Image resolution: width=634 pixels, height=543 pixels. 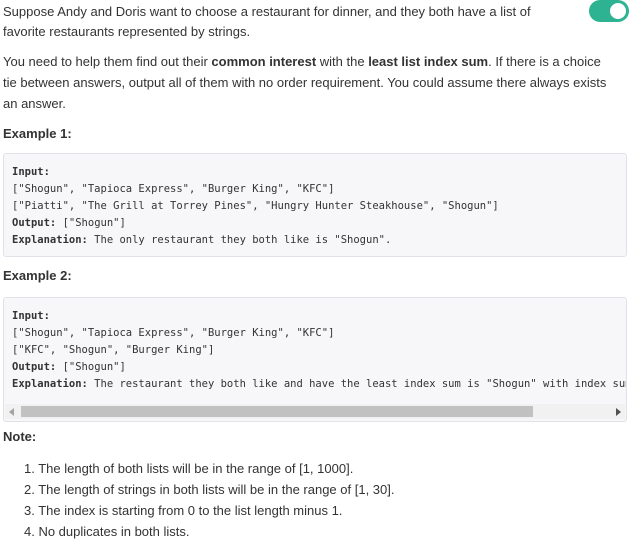 I want to click on task-bold-least-index-sum: least list index sum, so click(x=428, y=61).